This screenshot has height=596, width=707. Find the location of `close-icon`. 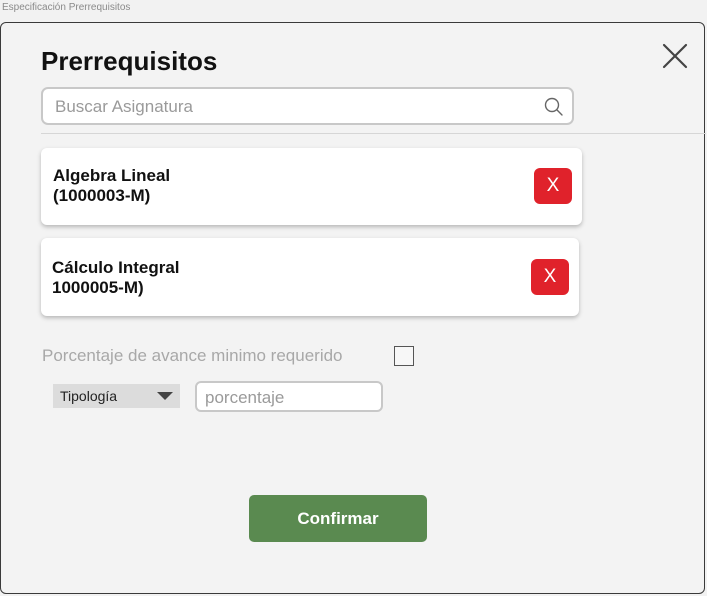

close-icon is located at coordinates (675, 56).